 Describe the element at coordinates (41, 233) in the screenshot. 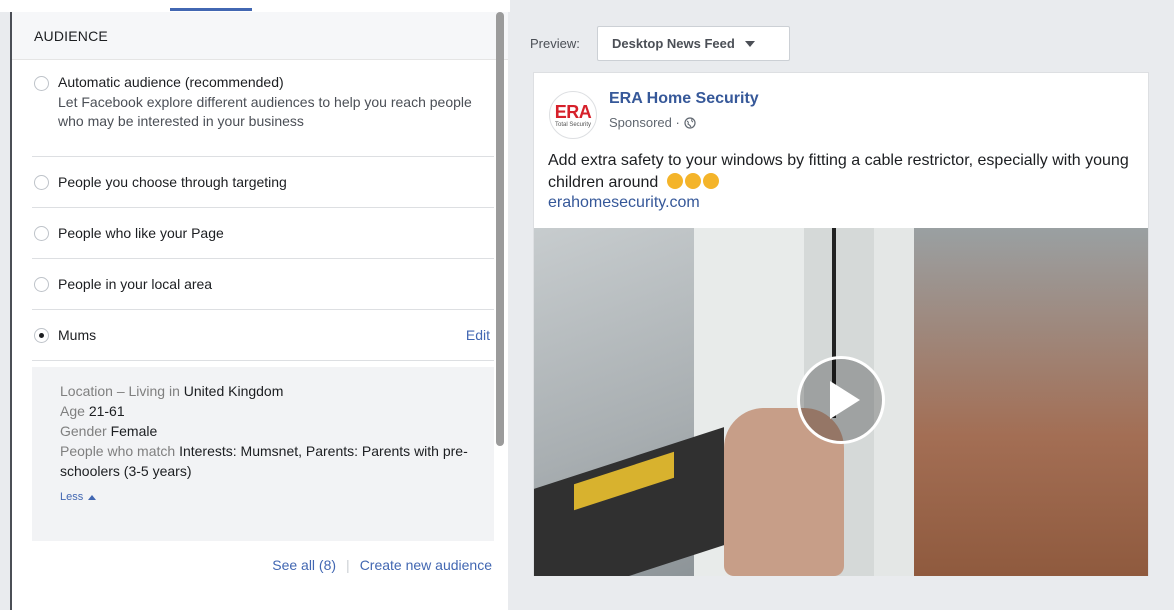

I see `radio-page-likes` at that location.